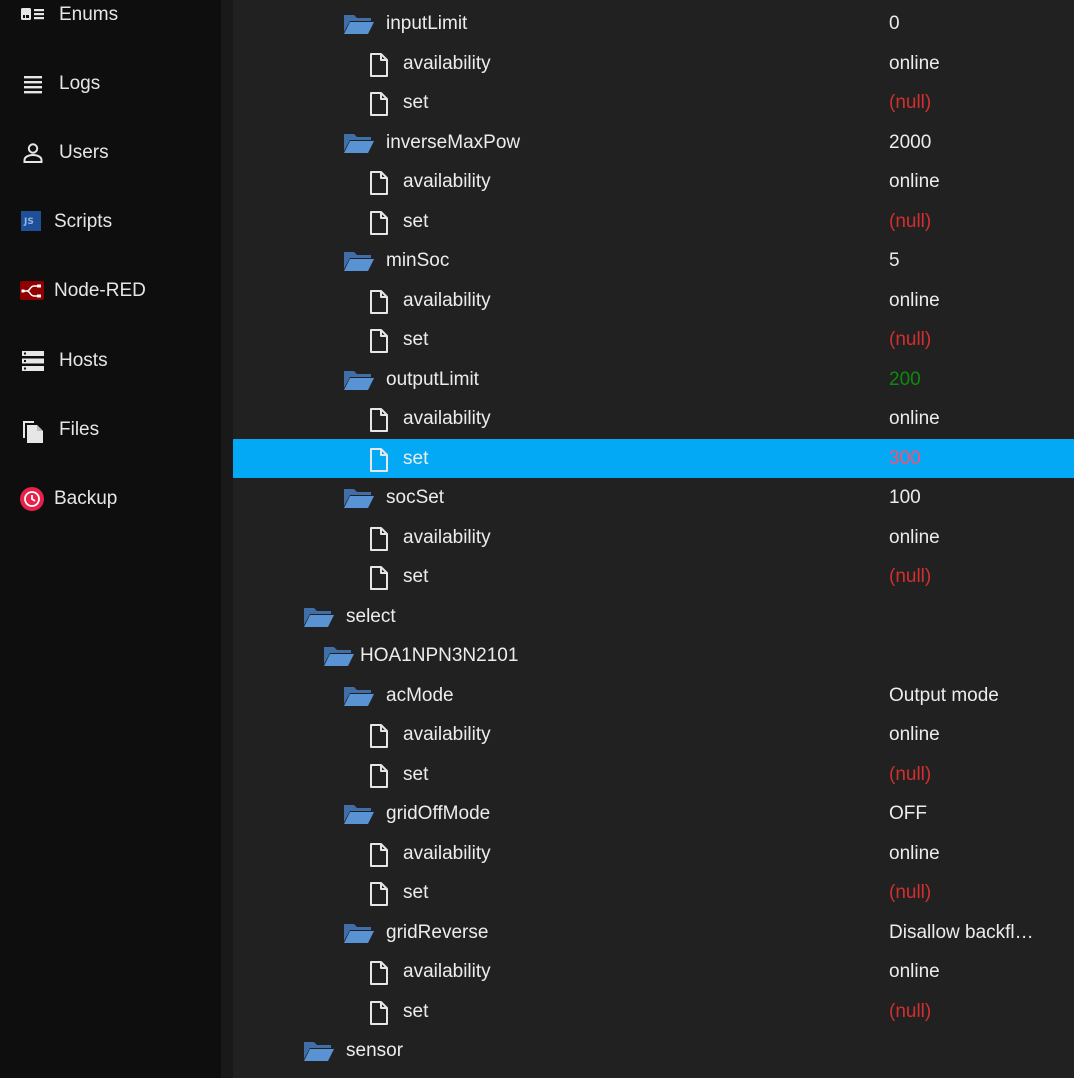 The image size is (1074, 1078). What do you see at coordinates (653, 696) in the screenshot?
I see `tree-folder-row: acMode Output mode` at bounding box center [653, 696].